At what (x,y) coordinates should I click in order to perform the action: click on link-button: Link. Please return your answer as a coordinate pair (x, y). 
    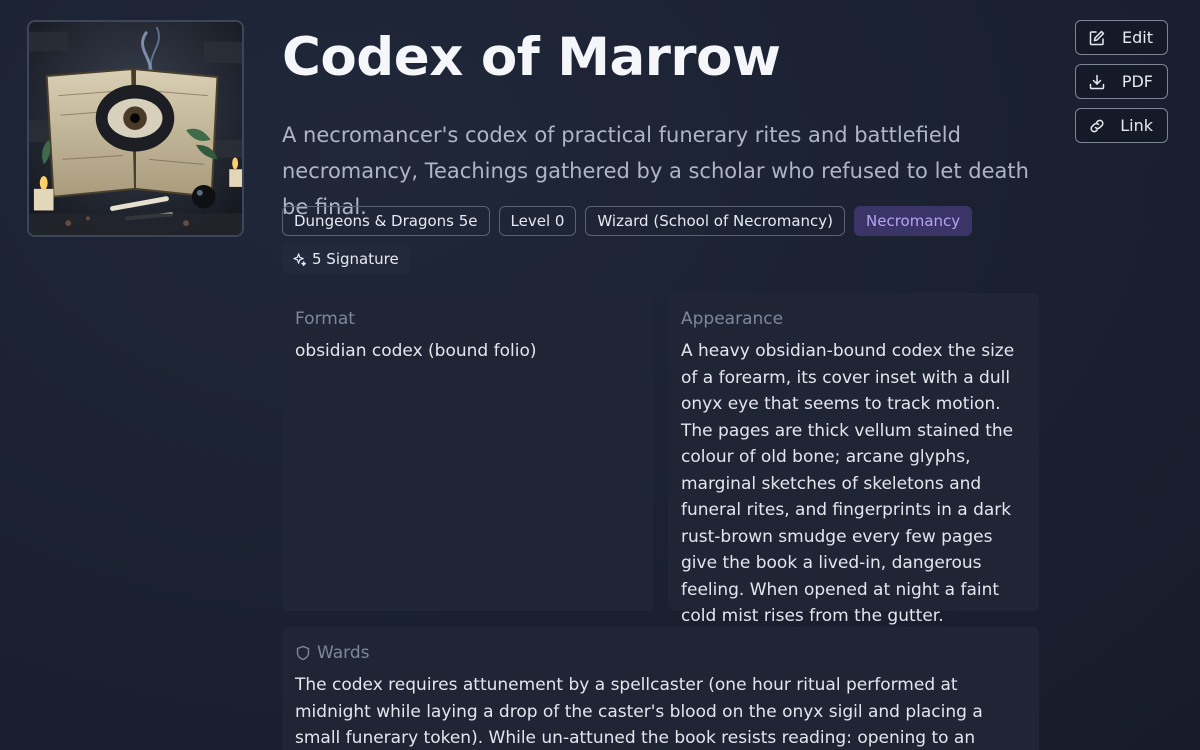
    Looking at the image, I should click on (1121, 125).